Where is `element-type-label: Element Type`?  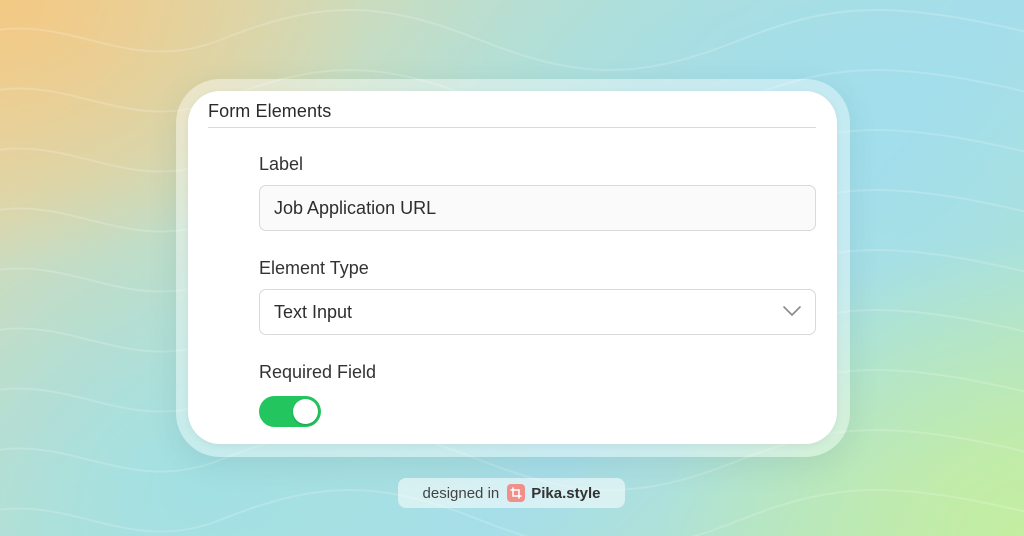
element-type-label: Element Type is located at coordinates (314, 268).